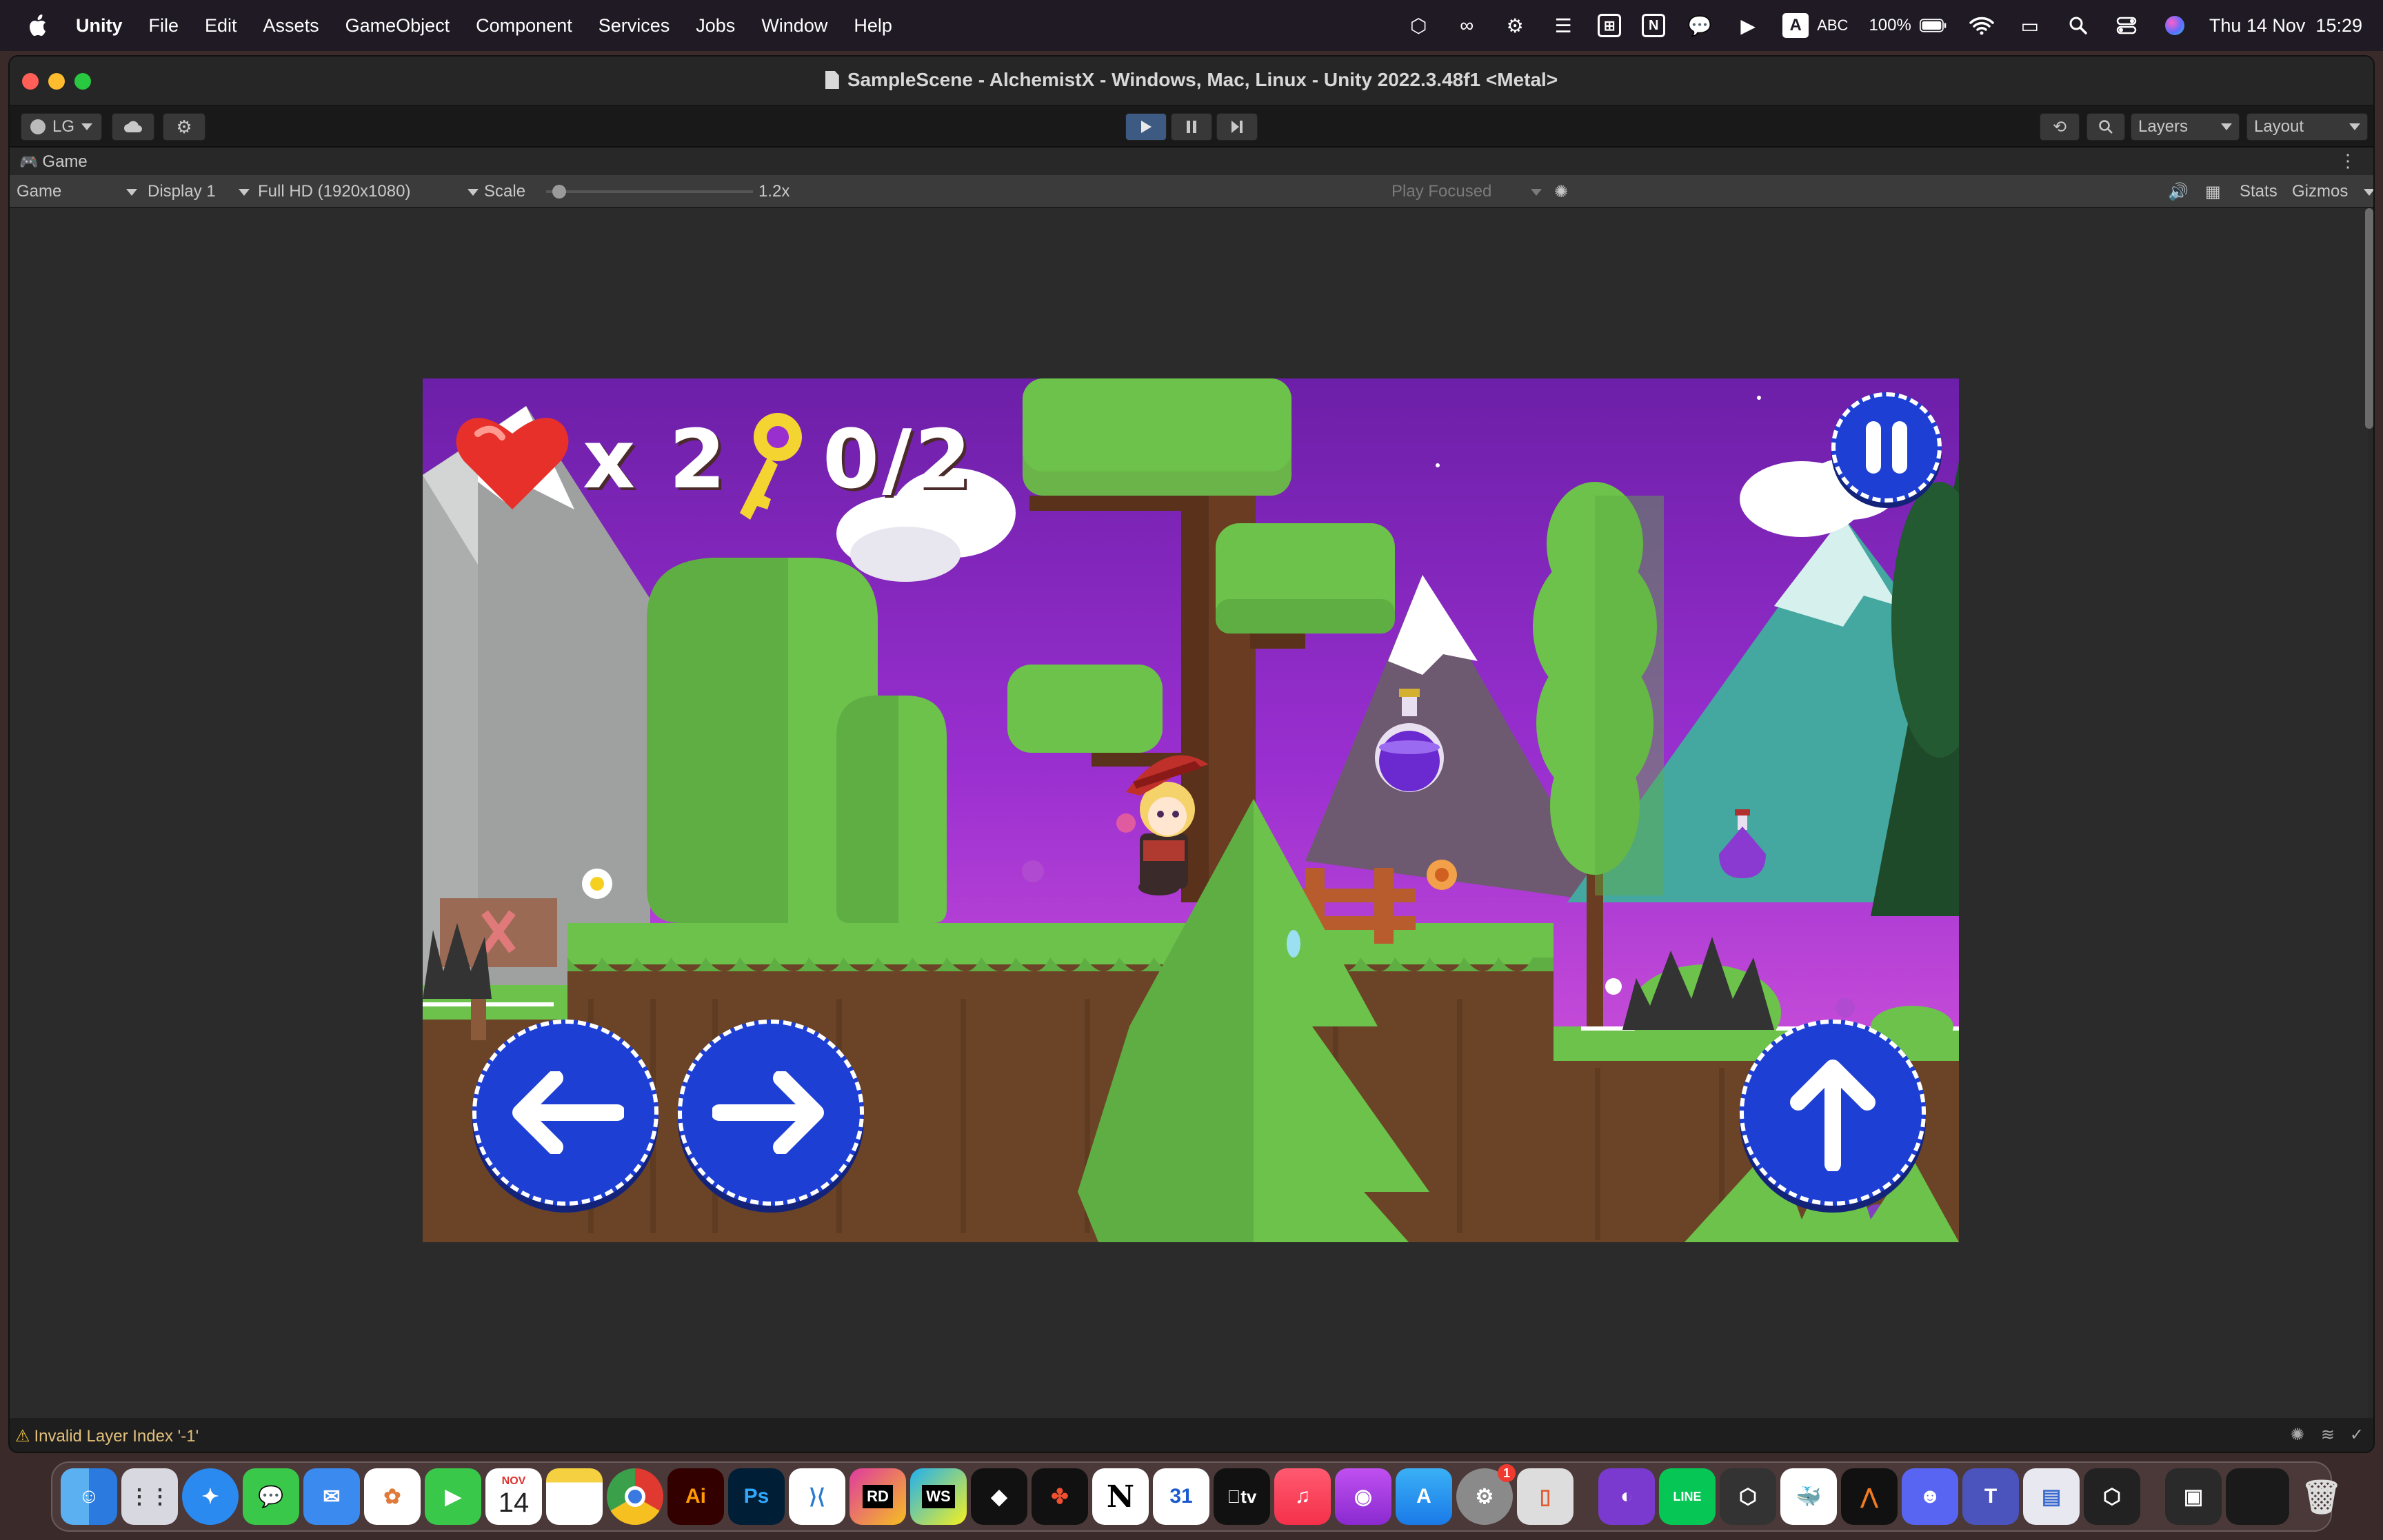 Image resolution: width=2383 pixels, height=1540 pixels. Describe the element at coordinates (164, 26) in the screenshot. I see `menu-file: File` at that location.